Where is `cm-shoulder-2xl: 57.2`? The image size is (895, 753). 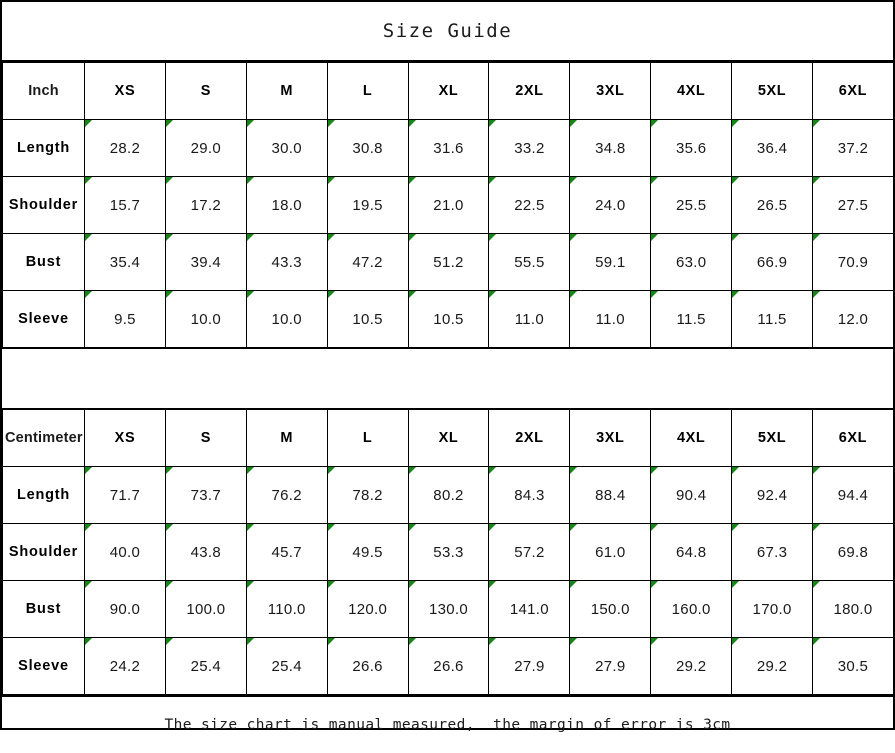 cm-shoulder-2xl: 57.2 is located at coordinates (529, 552).